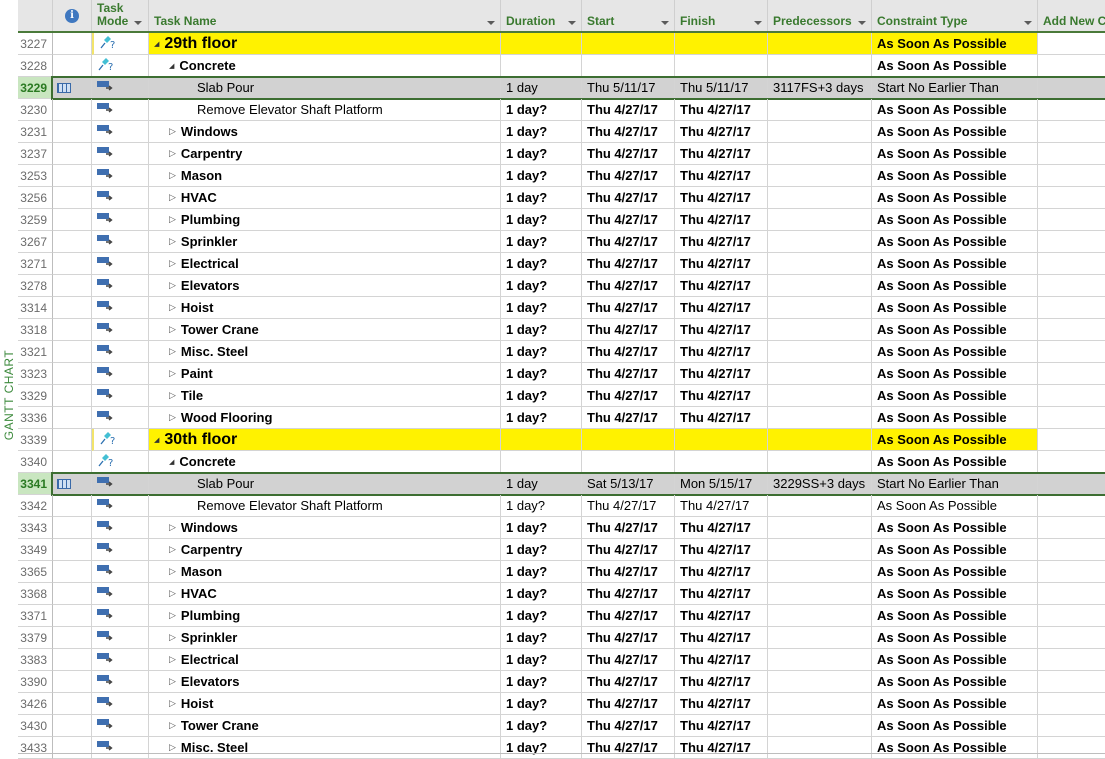 The image size is (1105, 759). I want to click on duration-cell: 1 day, so click(541, 484).